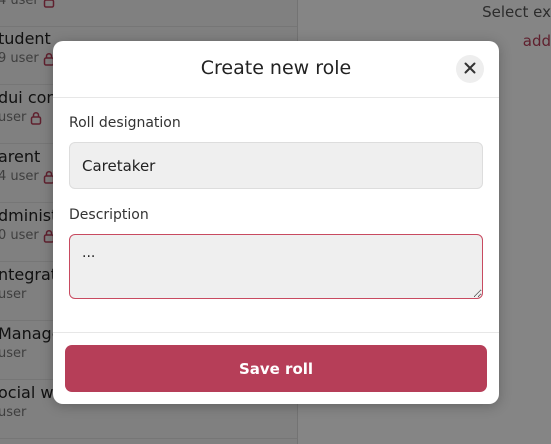 The width and height of the screenshot is (551, 444). I want to click on role-designation-input, so click(276, 165).